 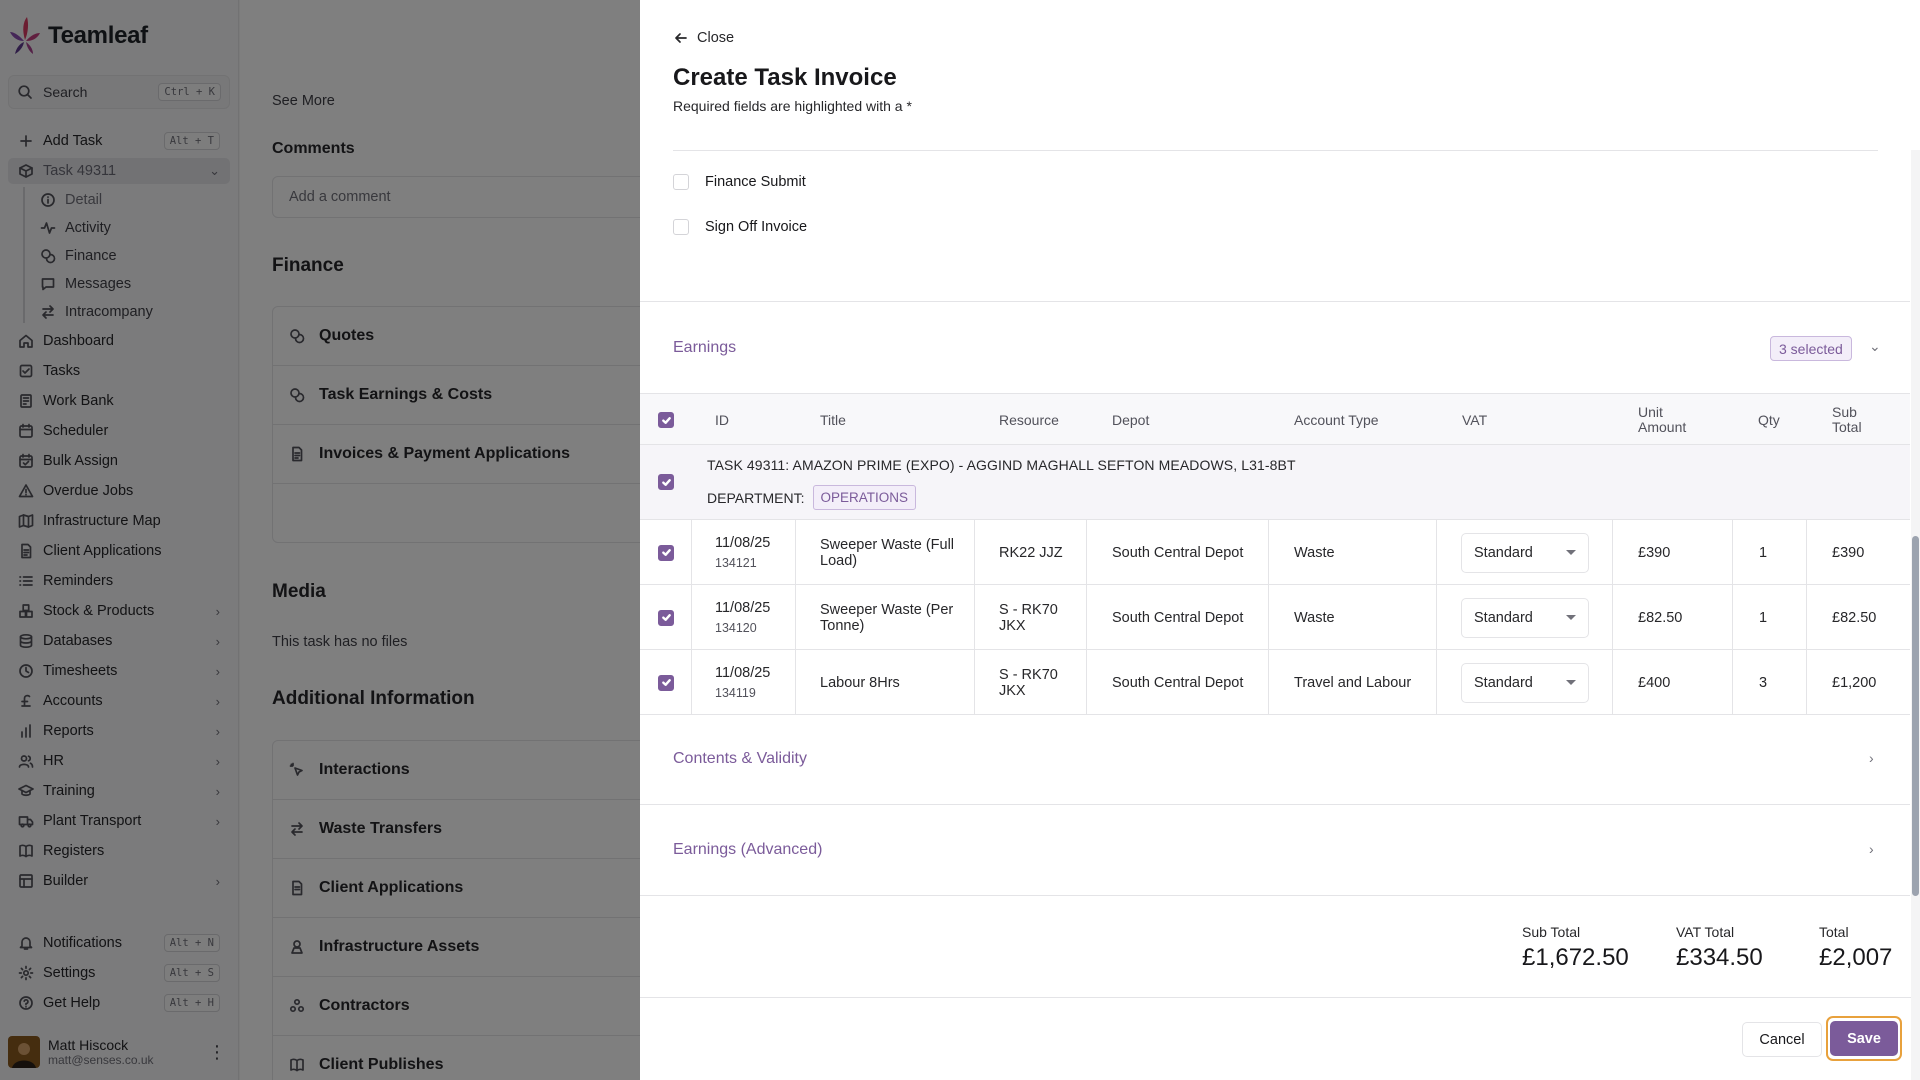 What do you see at coordinates (1854, 682) in the screenshot?
I see `sub-total-cell: £1,200` at bounding box center [1854, 682].